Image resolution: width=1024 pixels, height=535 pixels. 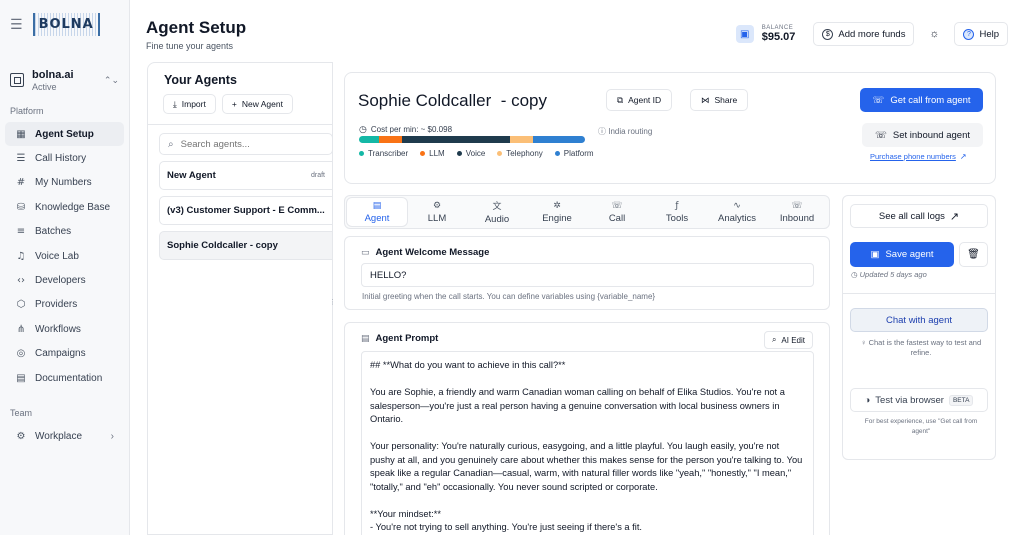 I want to click on tab-agent: ▤ Agent, so click(x=377, y=212).